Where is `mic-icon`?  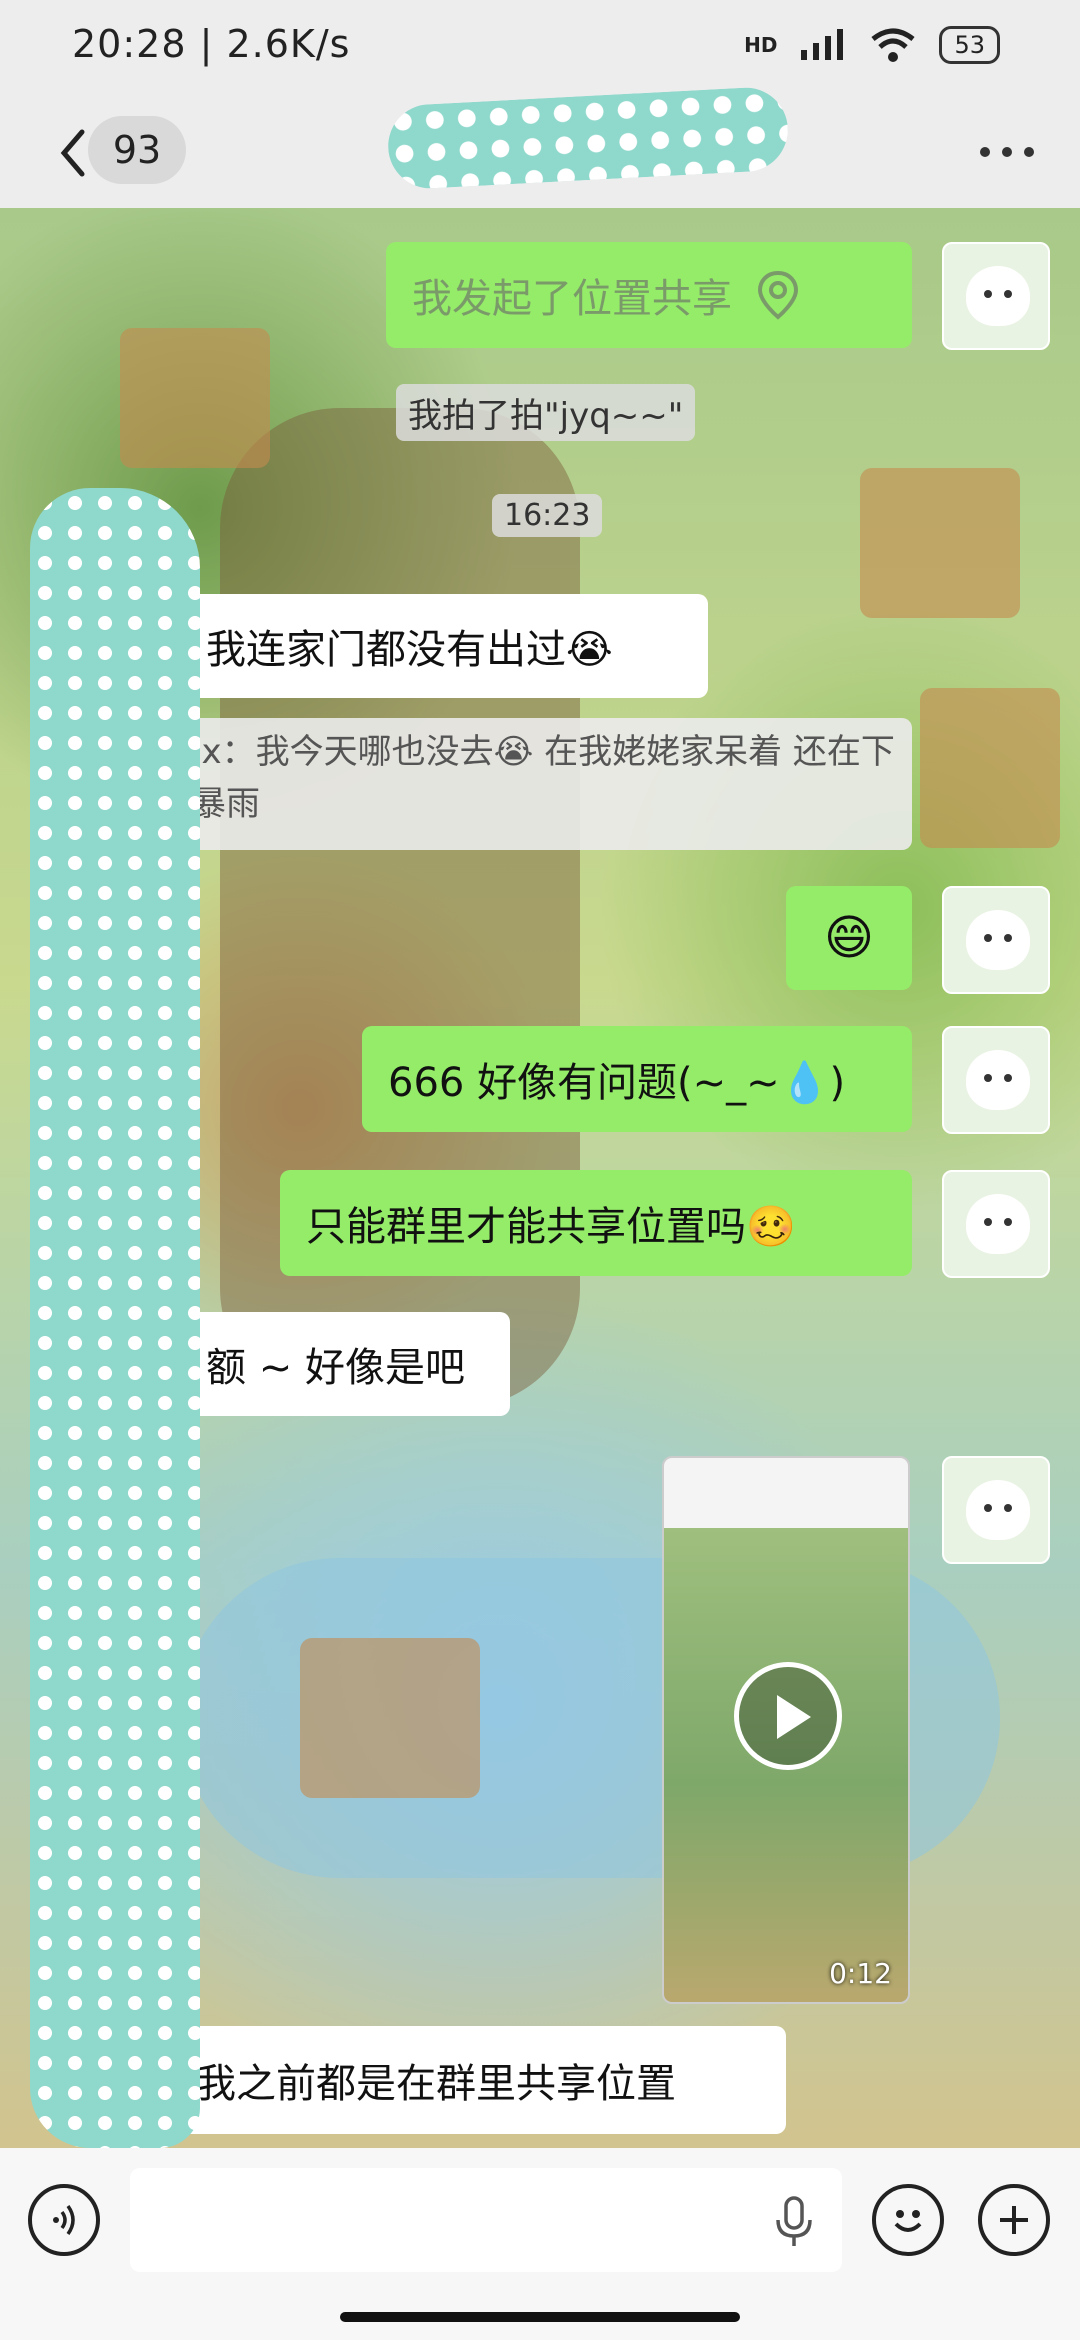
mic-icon is located at coordinates (794, 2222).